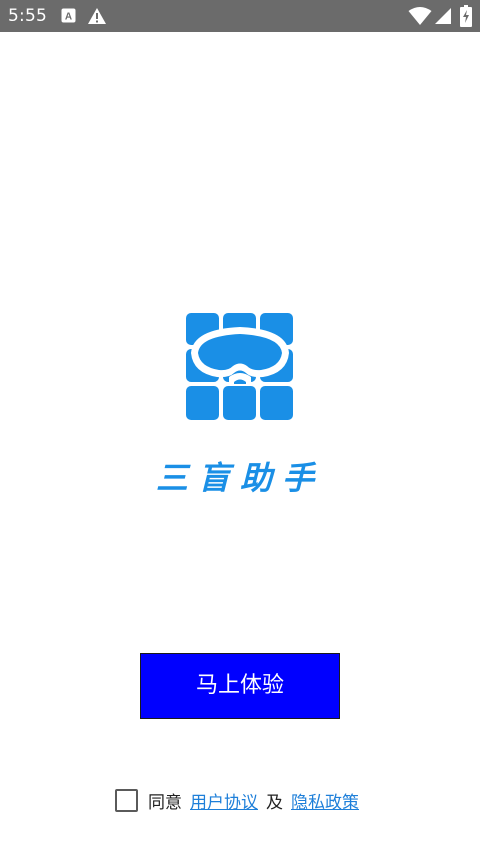 The height and width of the screenshot is (853, 480). What do you see at coordinates (27, 16) in the screenshot?
I see `status-time: 5:55` at bounding box center [27, 16].